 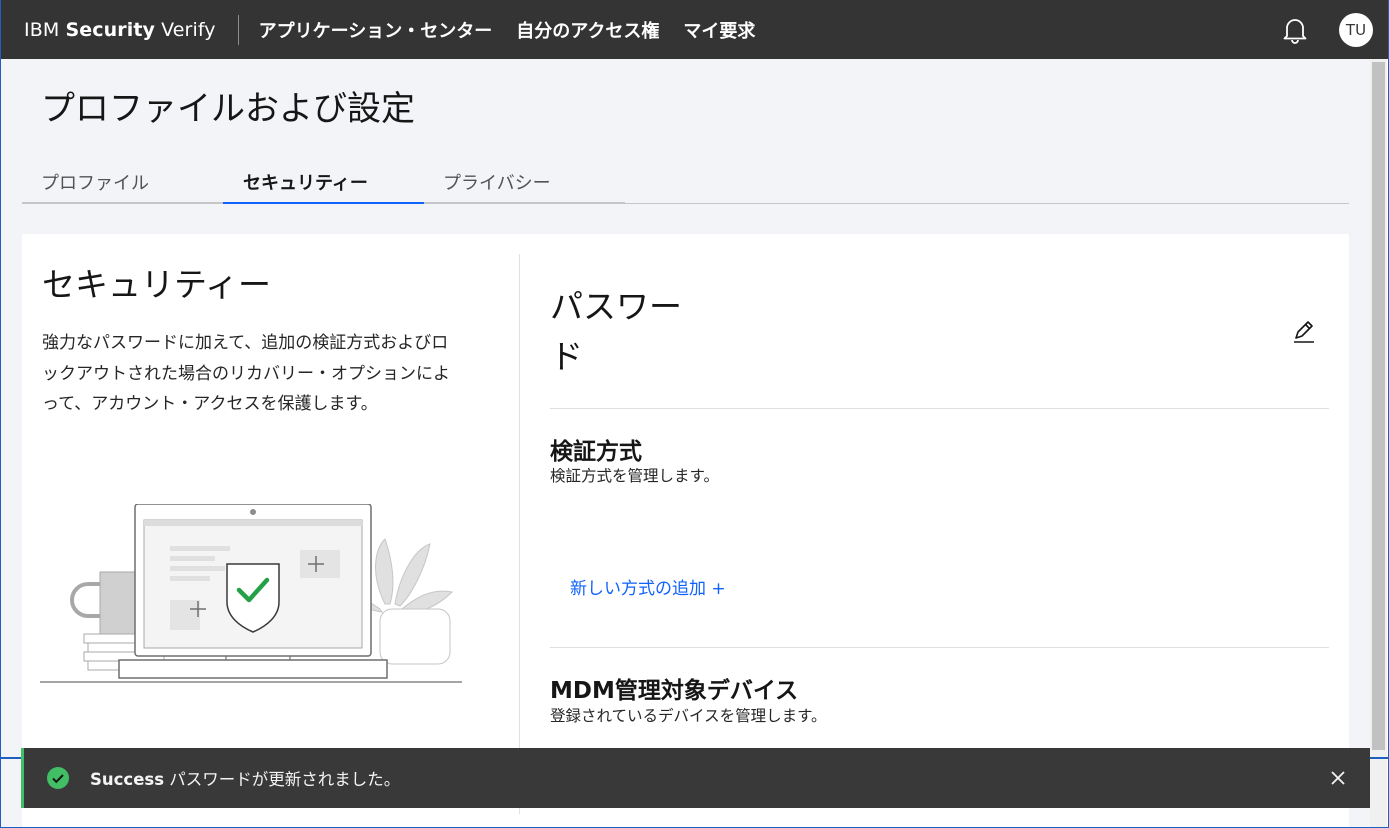 What do you see at coordinates (587, 30) in the screenshot?
I see `nav-my-access: 自分のアクセス権` at bounding box center [587, 30].